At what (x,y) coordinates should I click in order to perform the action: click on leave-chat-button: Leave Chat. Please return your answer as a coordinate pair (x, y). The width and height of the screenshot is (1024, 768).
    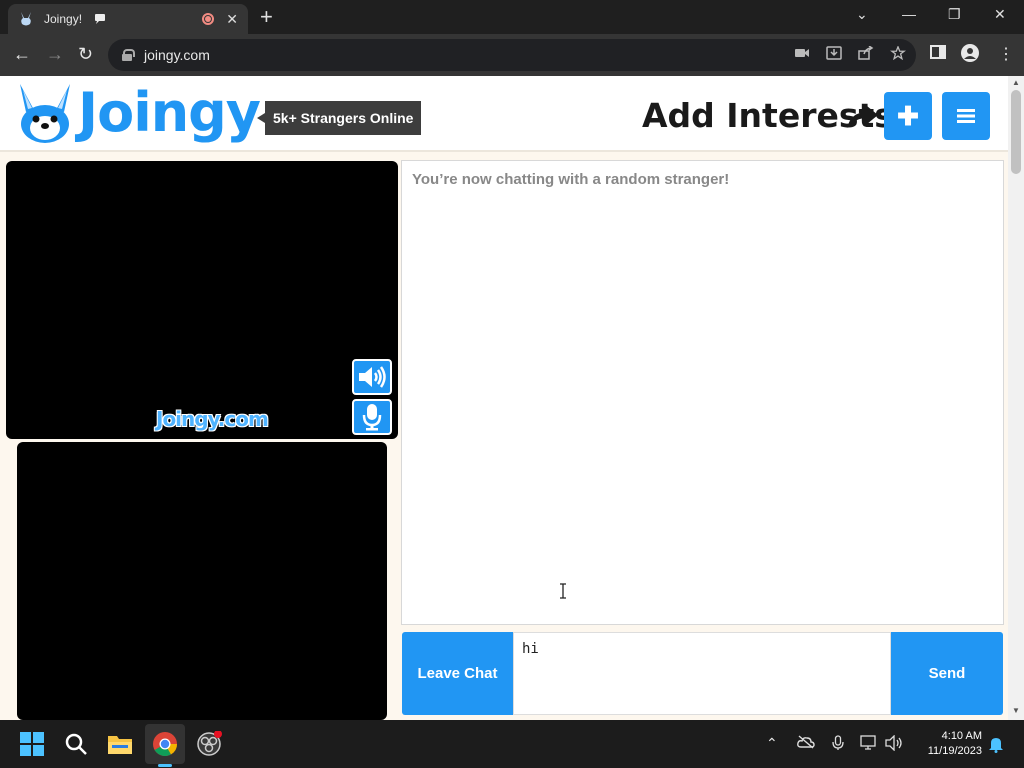
    Looking at the image, I should click on (457, 673).